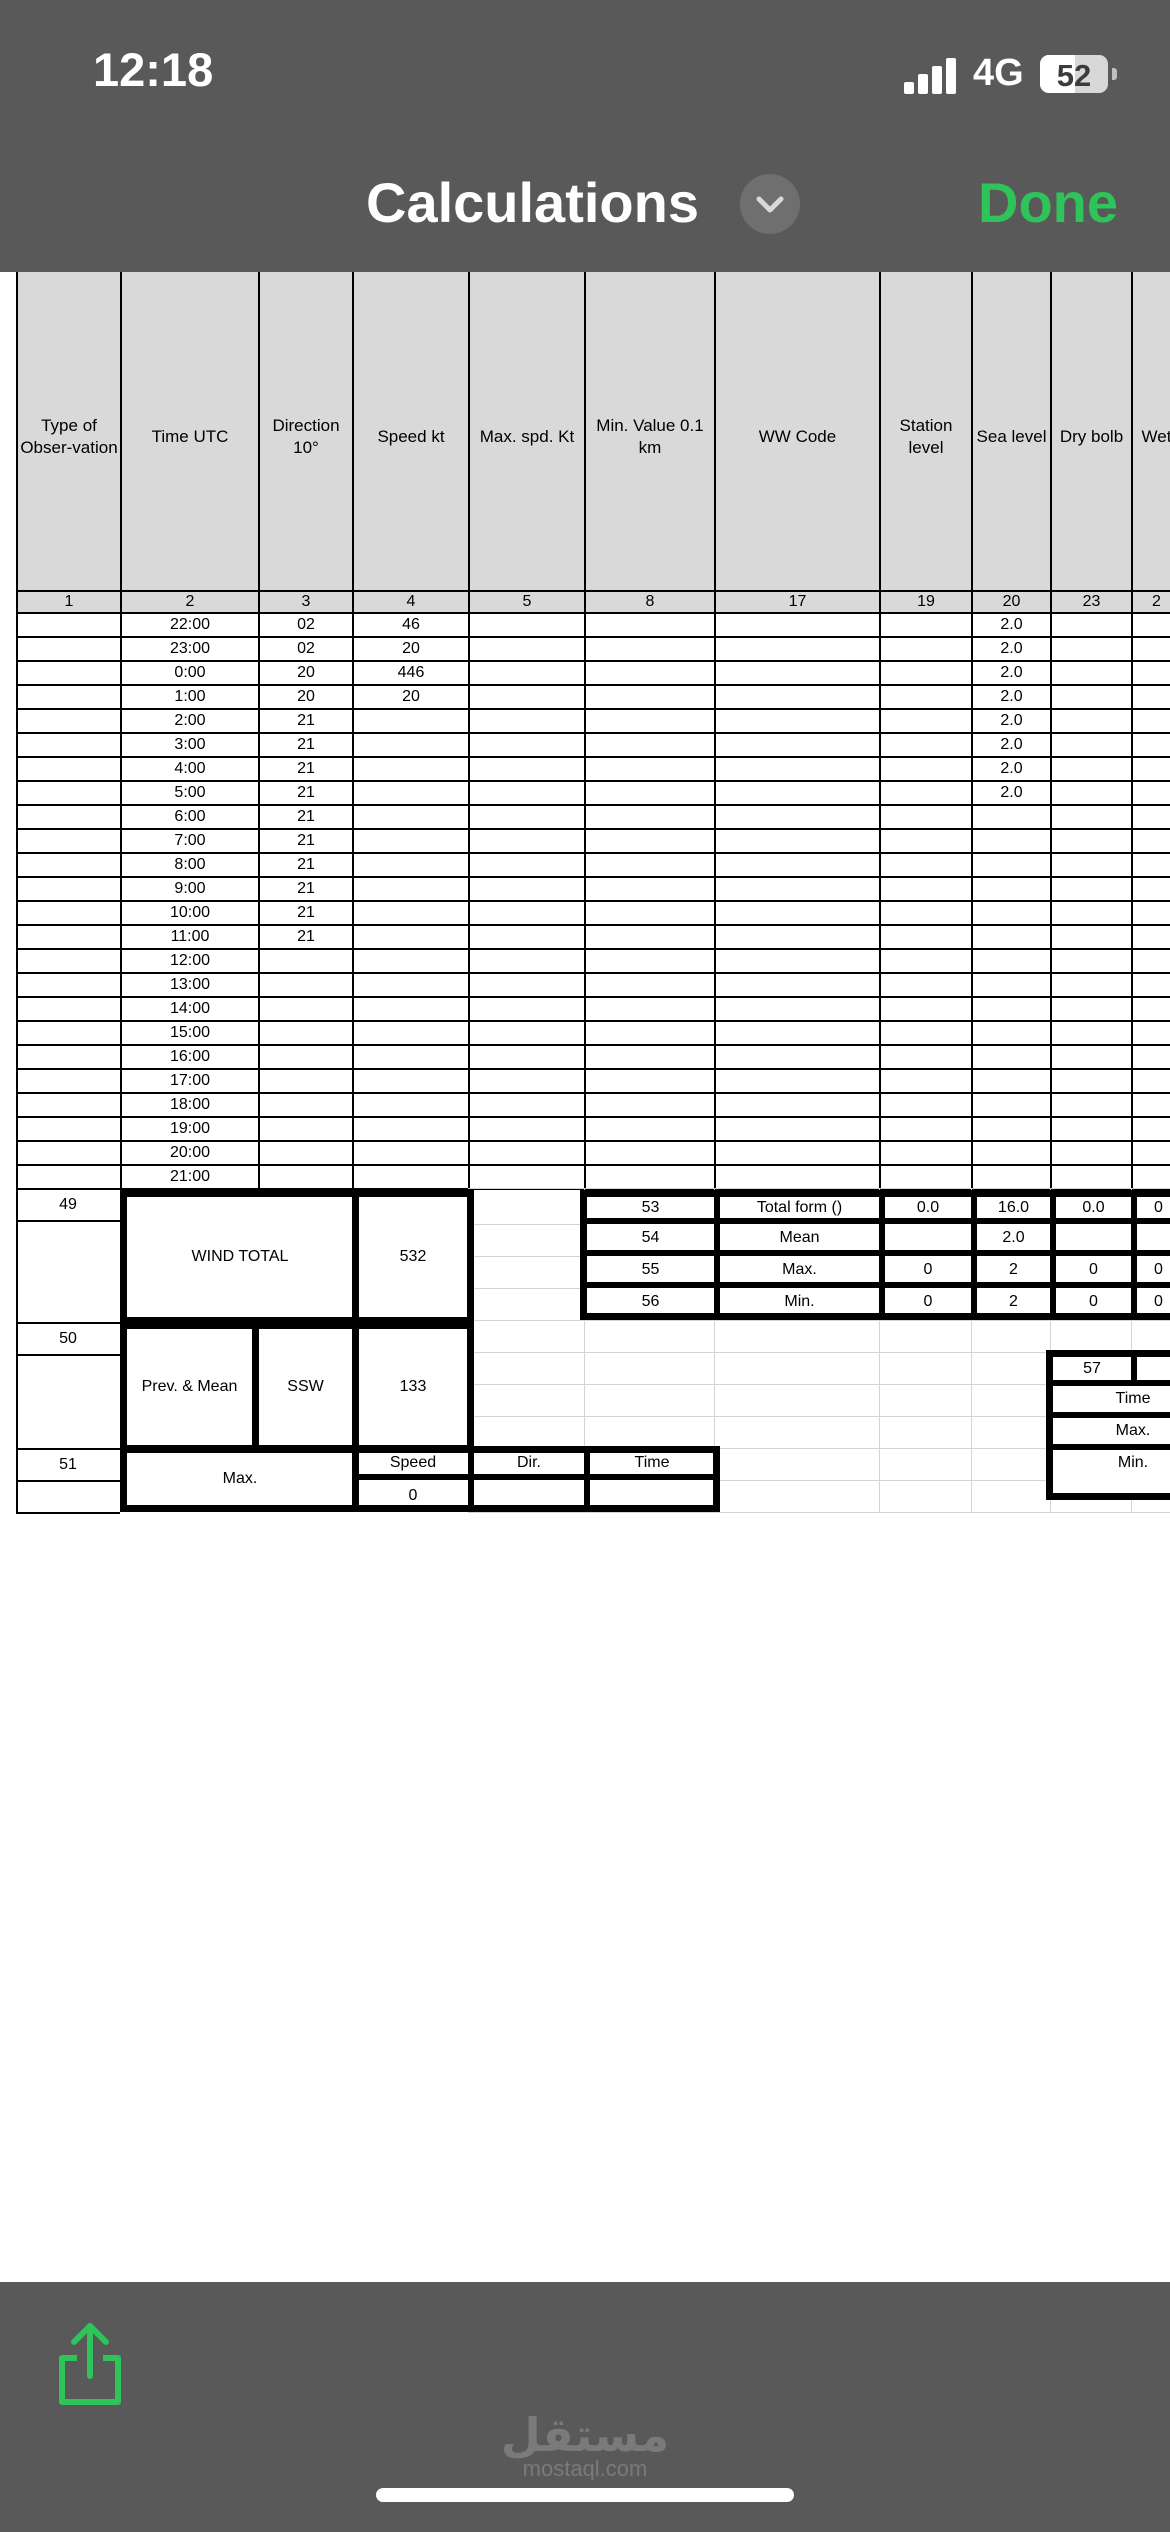 This screenshot has height=2532, width=1170. What do you see at coordinates (68, 1204) in the screenshot?
I see `row-label-49: 49` at bounding box center [68, 1204].